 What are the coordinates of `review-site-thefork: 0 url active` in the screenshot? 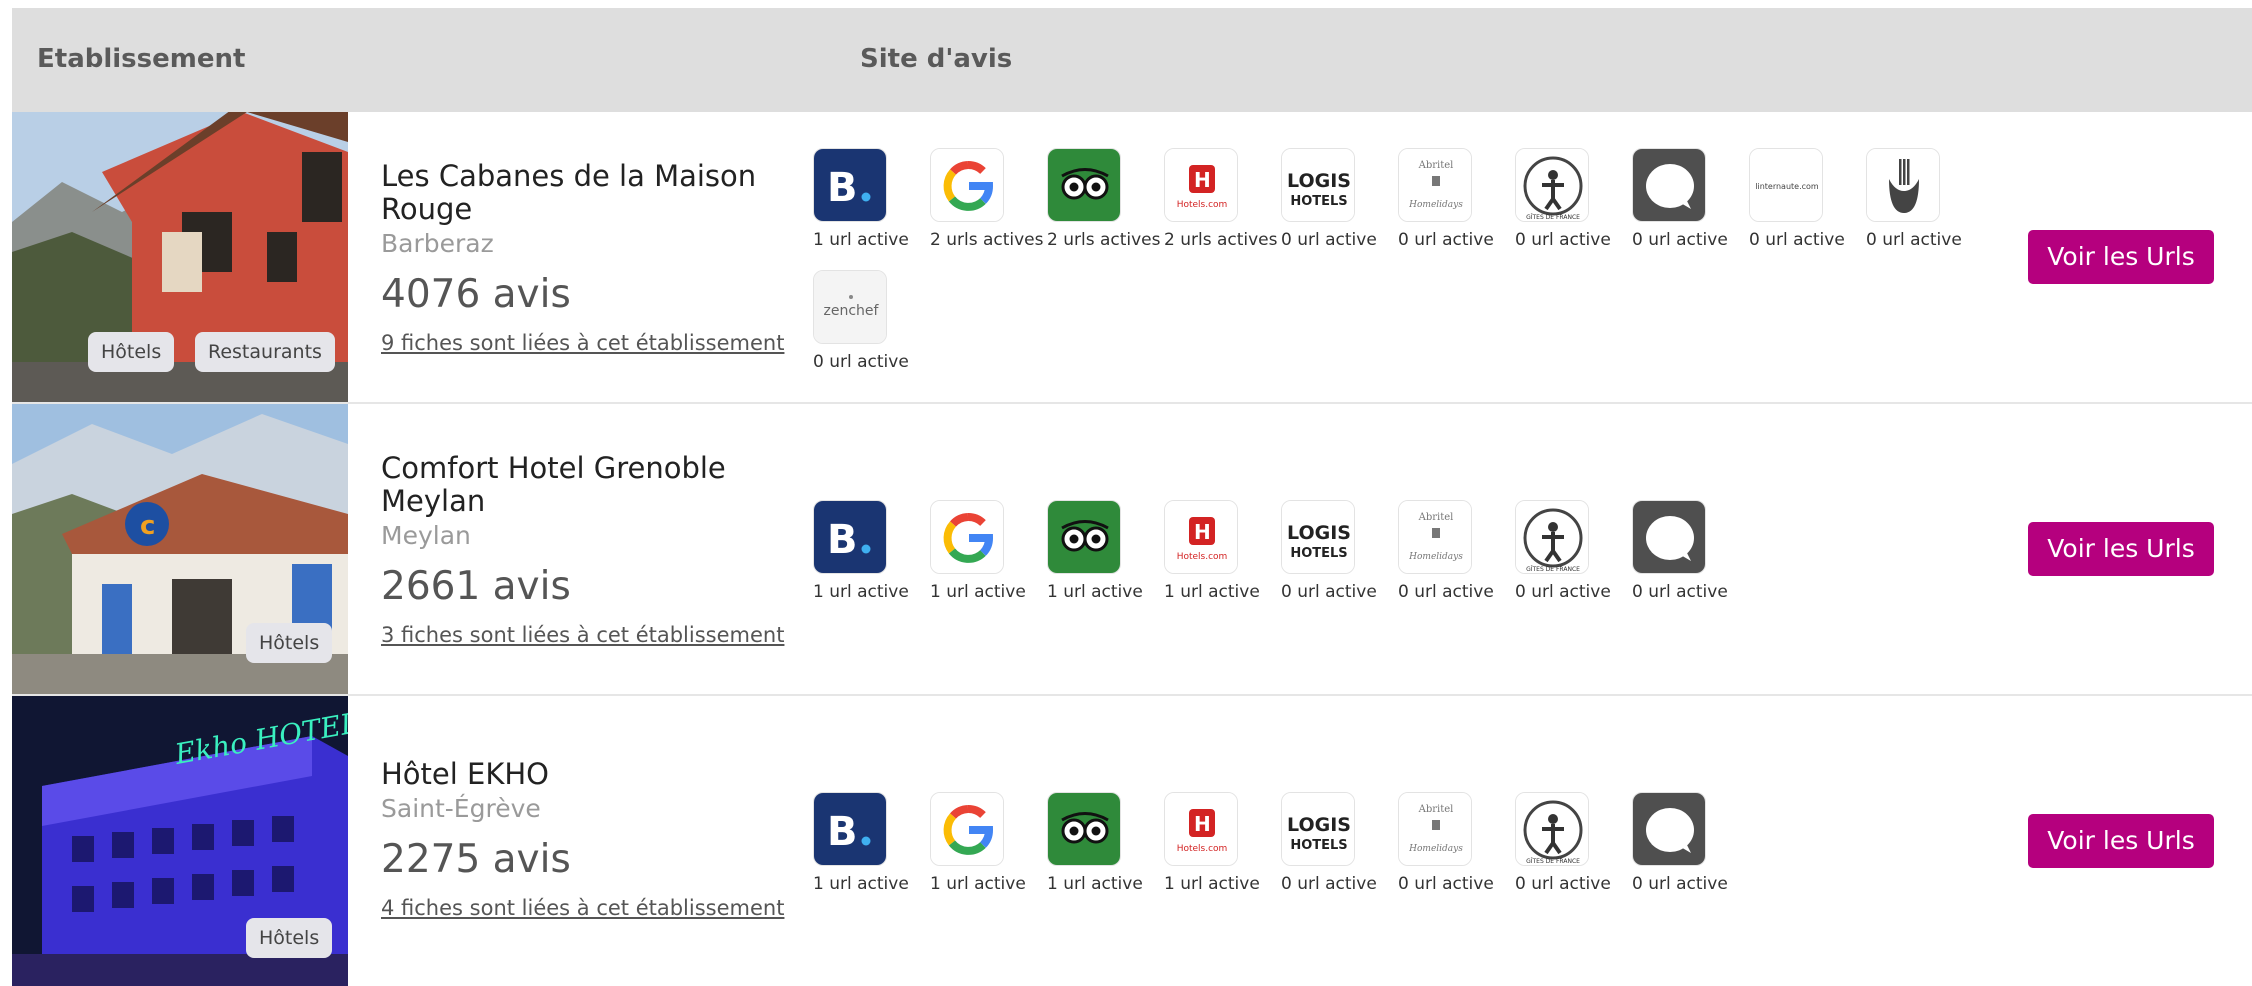 It's located at (1925, 199).